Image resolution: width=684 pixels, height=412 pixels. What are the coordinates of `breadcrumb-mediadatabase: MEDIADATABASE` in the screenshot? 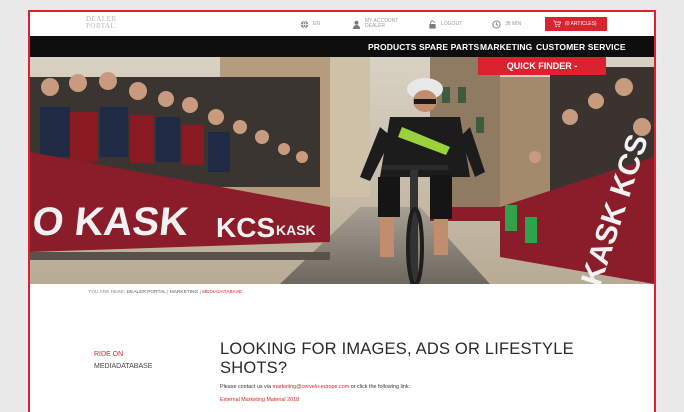 It's located at (222, 292).